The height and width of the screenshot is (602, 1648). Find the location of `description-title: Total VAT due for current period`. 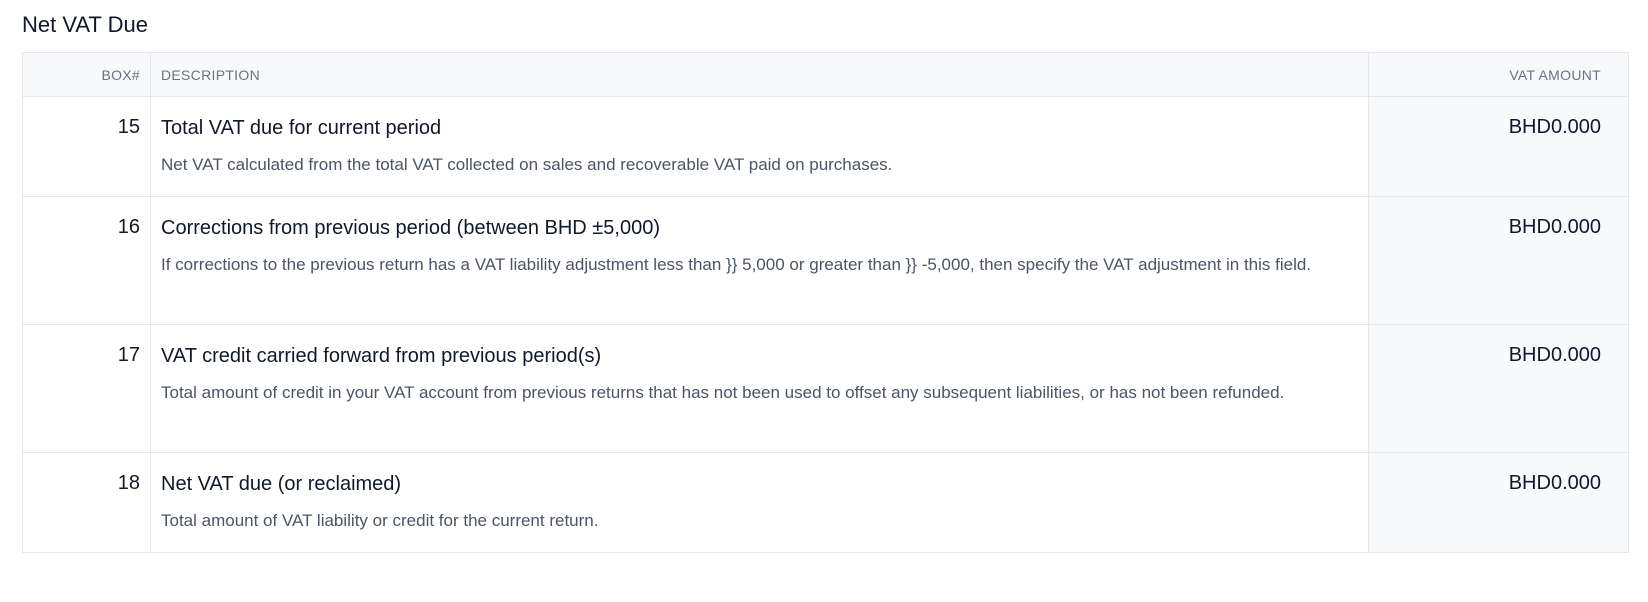

description-title: Total VAT due for current period is located at coordinates (301, 128).